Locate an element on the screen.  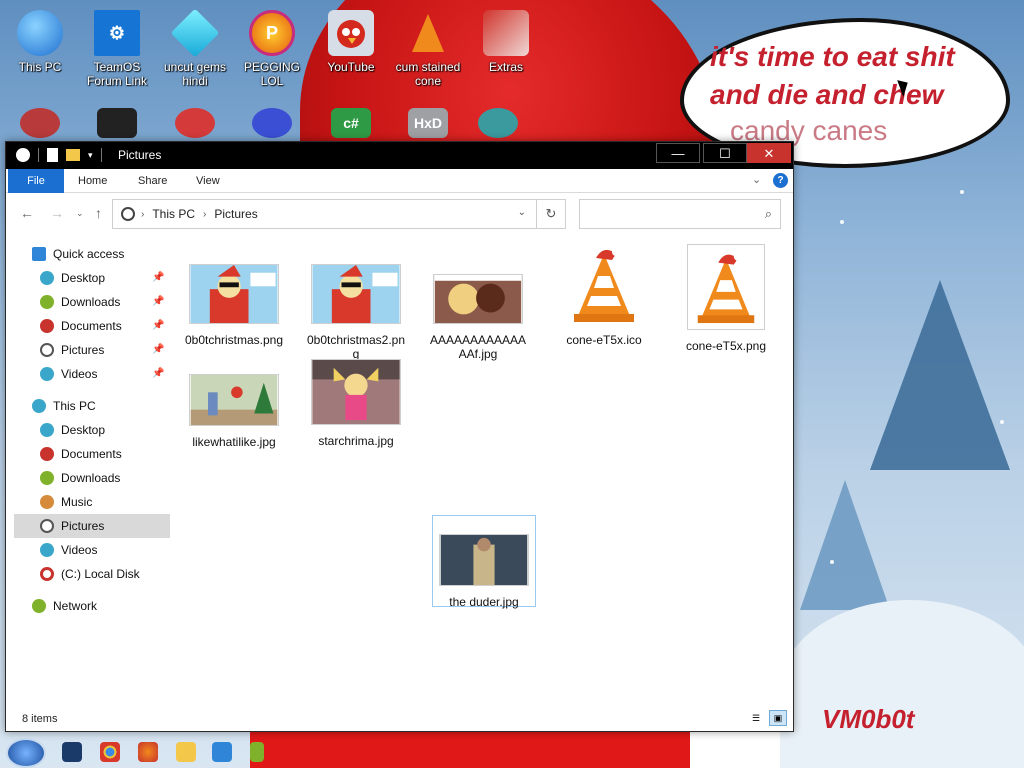
ornament-icon is located at coordinates (40, 123).